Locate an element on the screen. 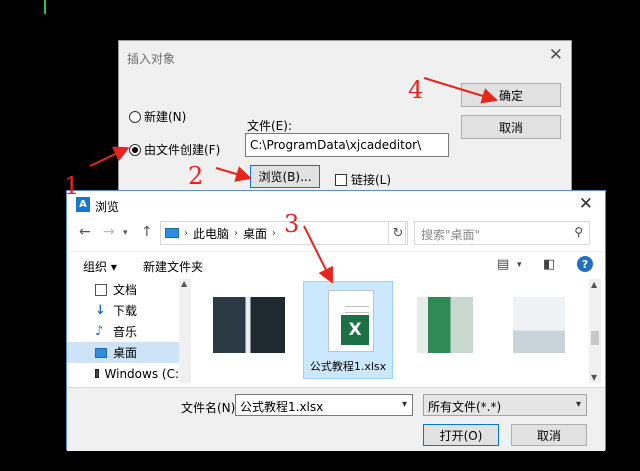  file-name-caption: 公式教程1.xlsx is located at coordinates (348, 366).